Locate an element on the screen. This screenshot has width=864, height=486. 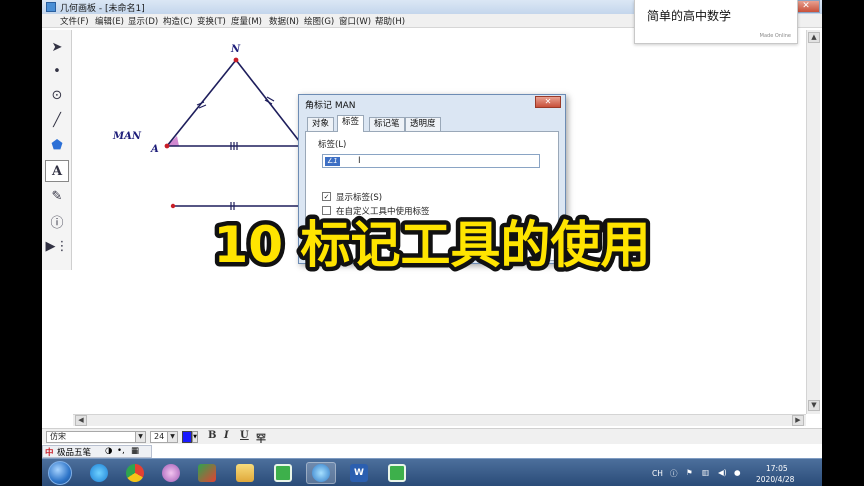
moon-icon: ◑ is located at coordinates (108, 451).